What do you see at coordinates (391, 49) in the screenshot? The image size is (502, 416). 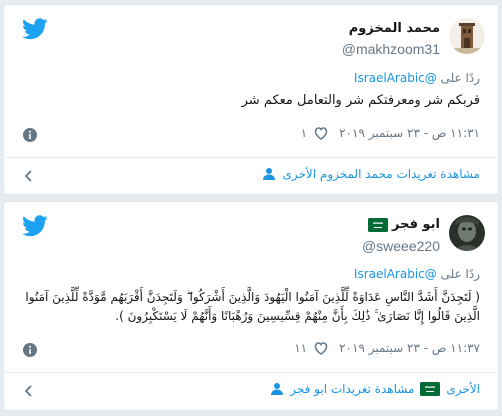 I see `user-handle: @makhzoom31` at bounding box center [391, 49].